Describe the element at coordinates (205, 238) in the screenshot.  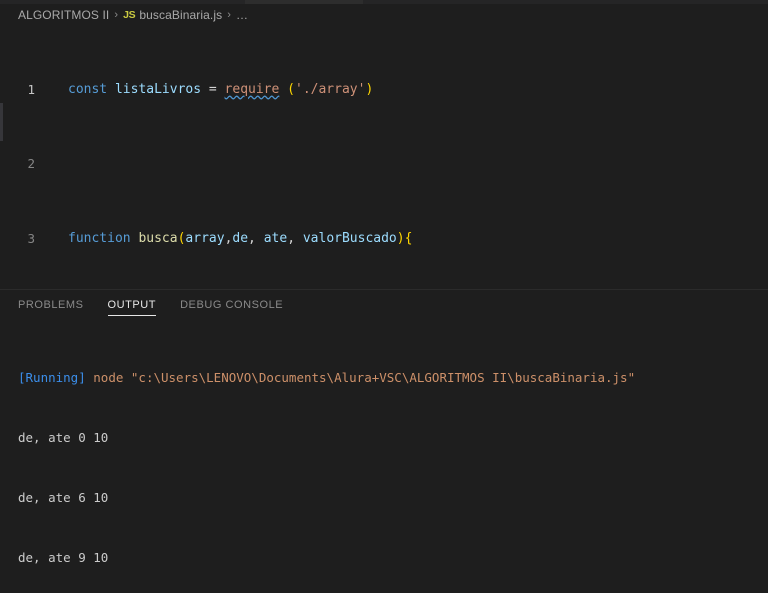
I see `token-param: array` at that location.